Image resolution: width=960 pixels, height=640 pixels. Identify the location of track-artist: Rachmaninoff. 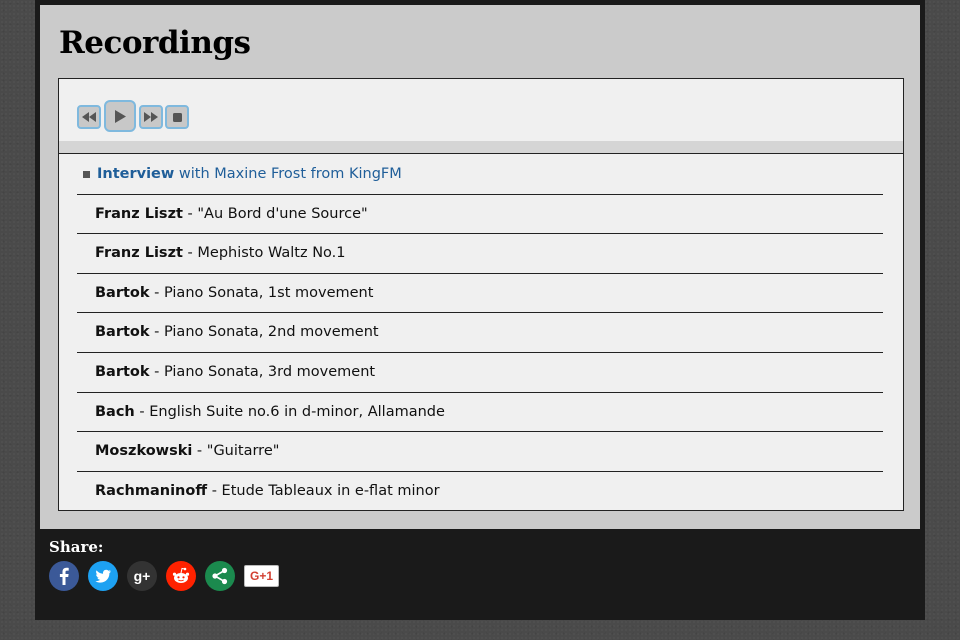
(151, 490).